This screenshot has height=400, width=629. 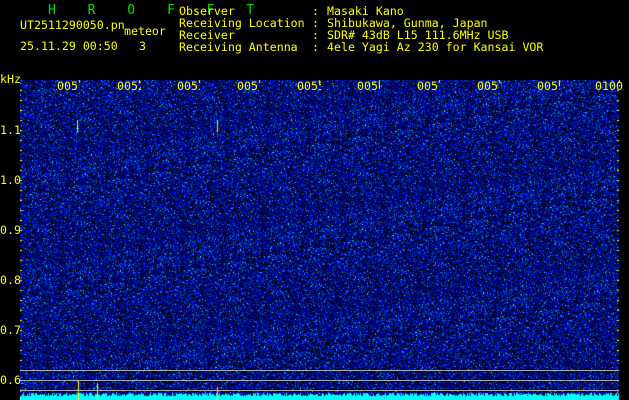 I want to click on time-label: 0056, so click(x=368, y=86).